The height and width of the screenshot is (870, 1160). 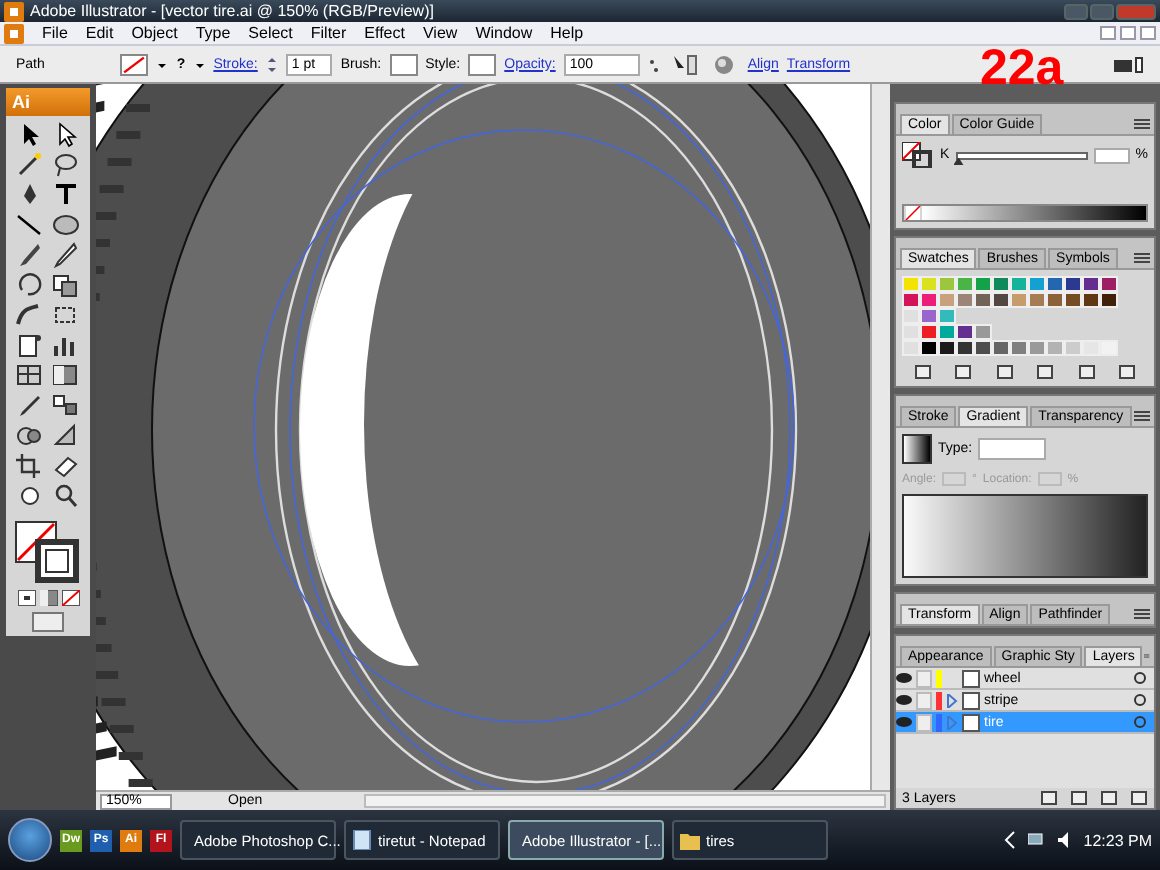 I want to click on horizontal-scrollbar, so click(x=625, y=801).